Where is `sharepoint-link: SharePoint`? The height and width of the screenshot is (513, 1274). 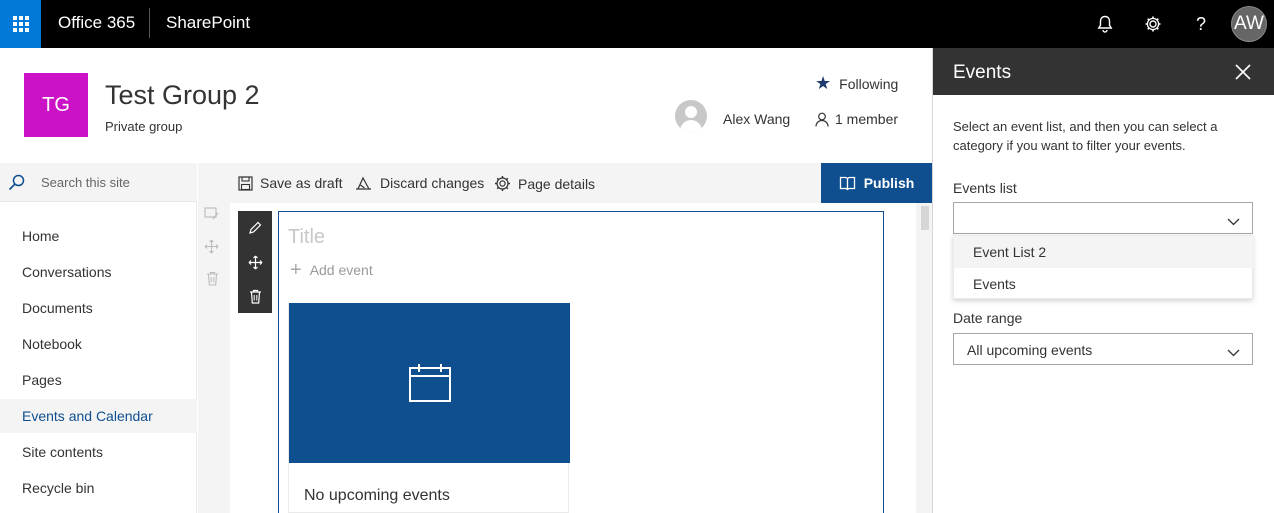 sharepoint-link: SharePoint is located at coordinates (208, 23).